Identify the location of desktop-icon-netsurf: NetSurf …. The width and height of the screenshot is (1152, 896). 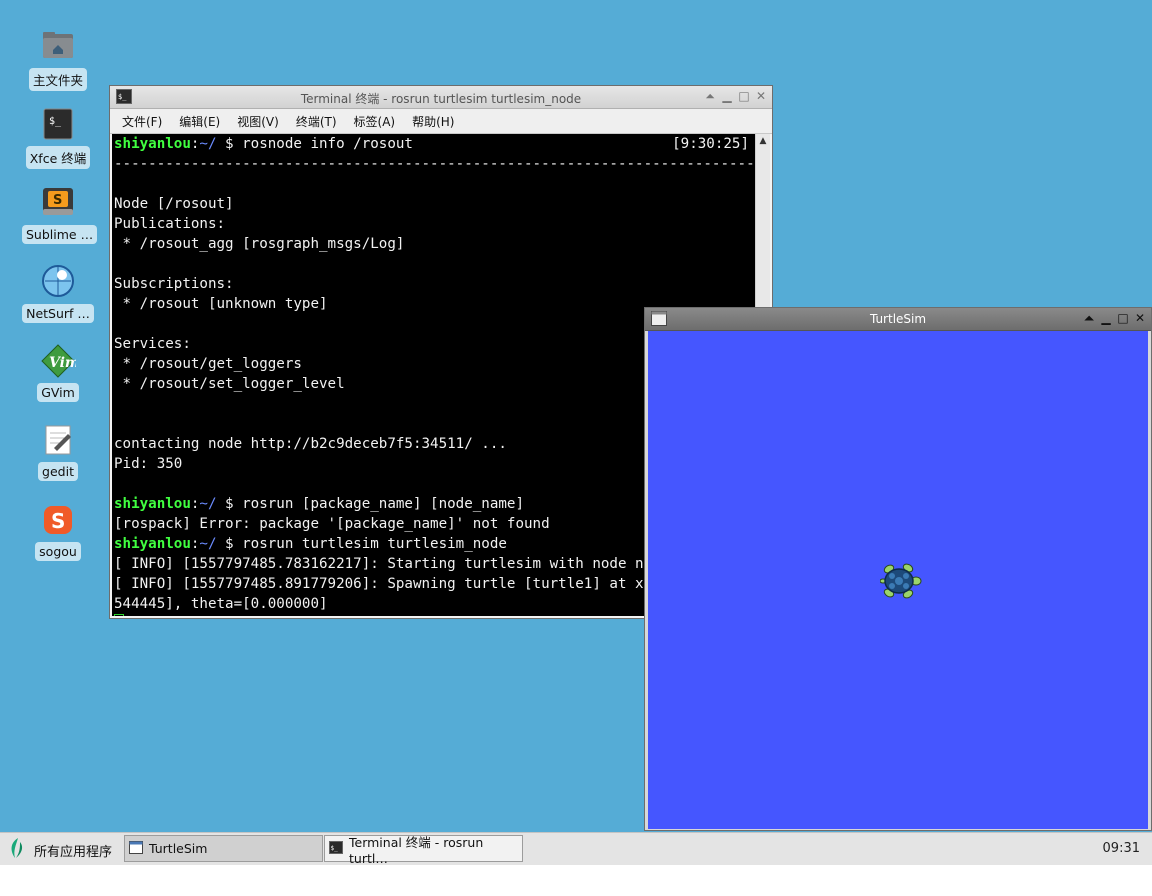
(58, 293).